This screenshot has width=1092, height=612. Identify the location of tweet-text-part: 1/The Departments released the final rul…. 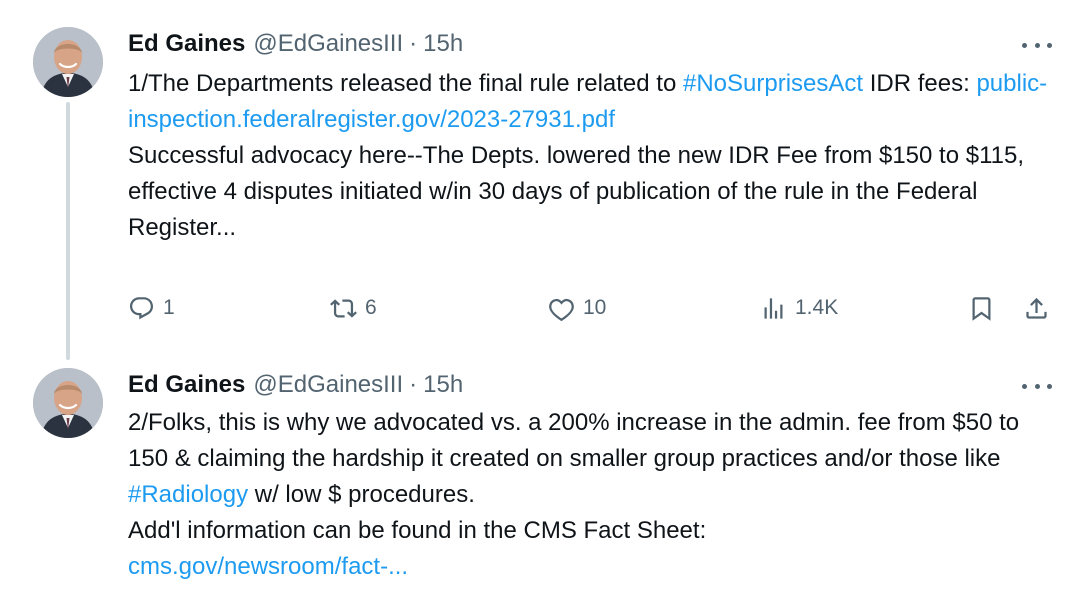
(405, 83).